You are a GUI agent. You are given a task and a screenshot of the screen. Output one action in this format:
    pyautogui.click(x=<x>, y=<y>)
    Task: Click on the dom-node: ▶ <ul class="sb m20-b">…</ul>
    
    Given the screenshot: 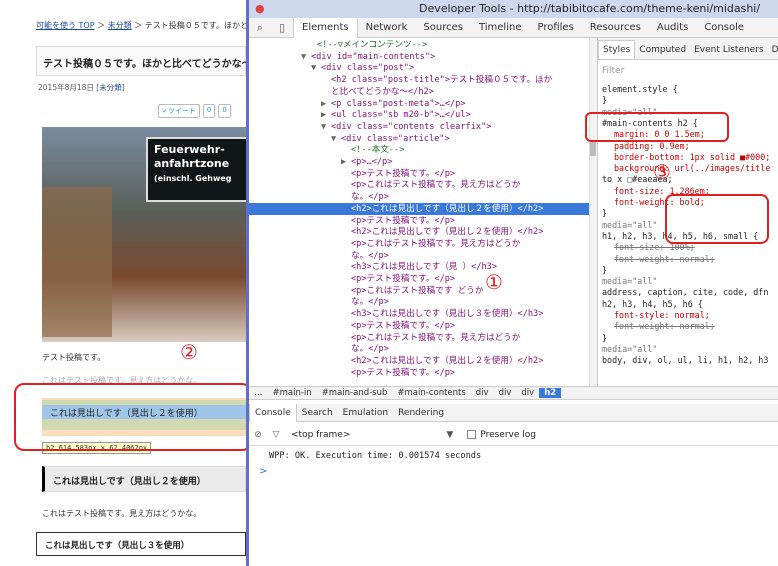 What is the action you would take?
    pyautogui.click(x=419, y=115)
    